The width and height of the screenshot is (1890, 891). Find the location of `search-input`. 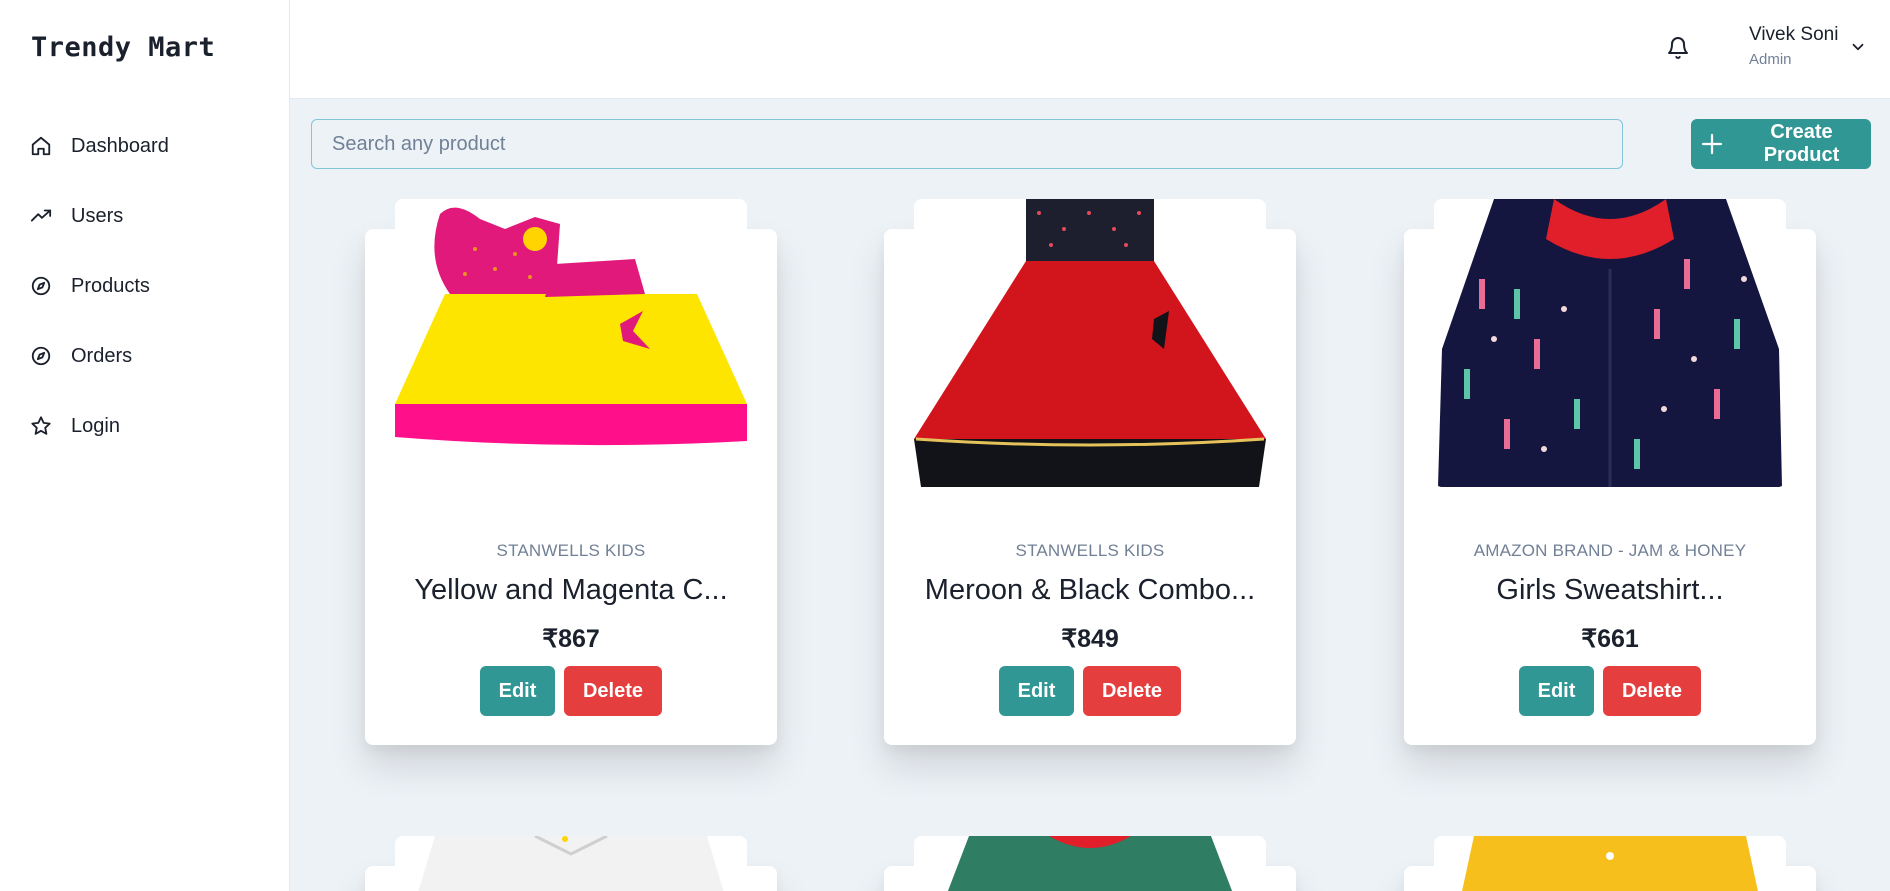

search-input is located at coordinates (967, 144).